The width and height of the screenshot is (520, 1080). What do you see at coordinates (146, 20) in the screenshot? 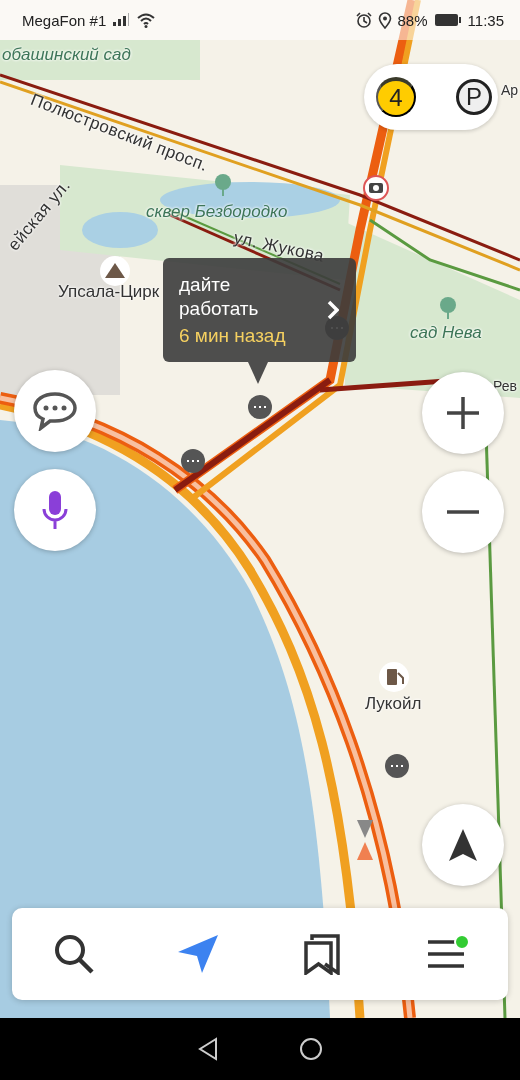
I see `wifi-icon` at bounding box center [146, 20].